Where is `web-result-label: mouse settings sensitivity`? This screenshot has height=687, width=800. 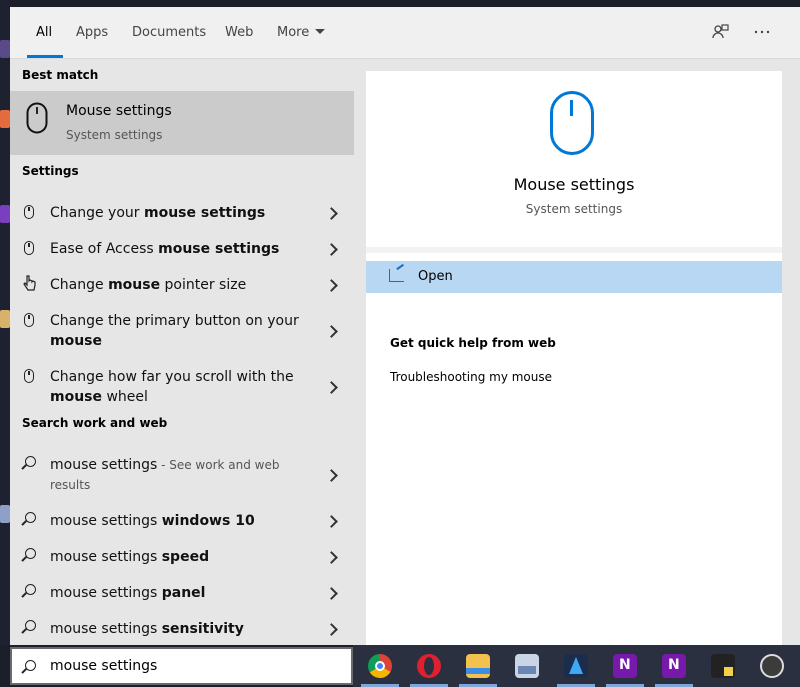 web-result-label: mouse settings sensitivity is located at coordinates (147, 629).